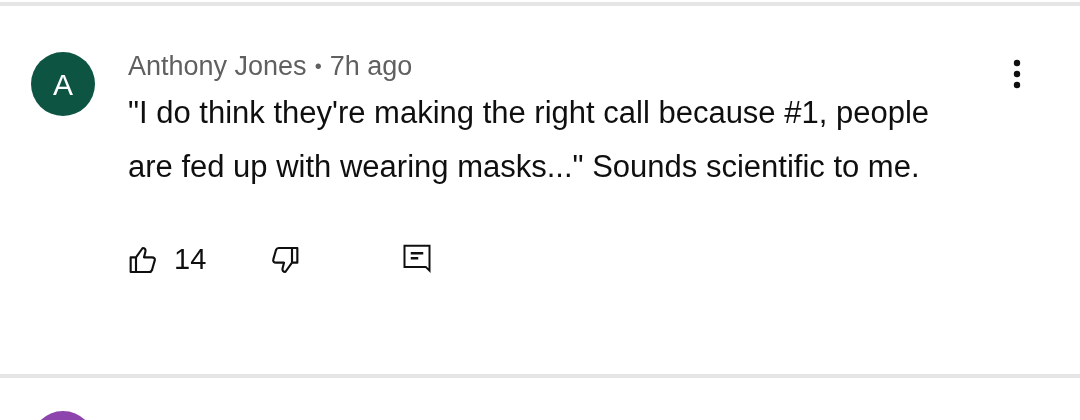 The width and height of the screenshot is (1080, 420). Describe the element at coordinates (217, 66) in the screenshot. I see `author-name: Anthony Jones` at that location.